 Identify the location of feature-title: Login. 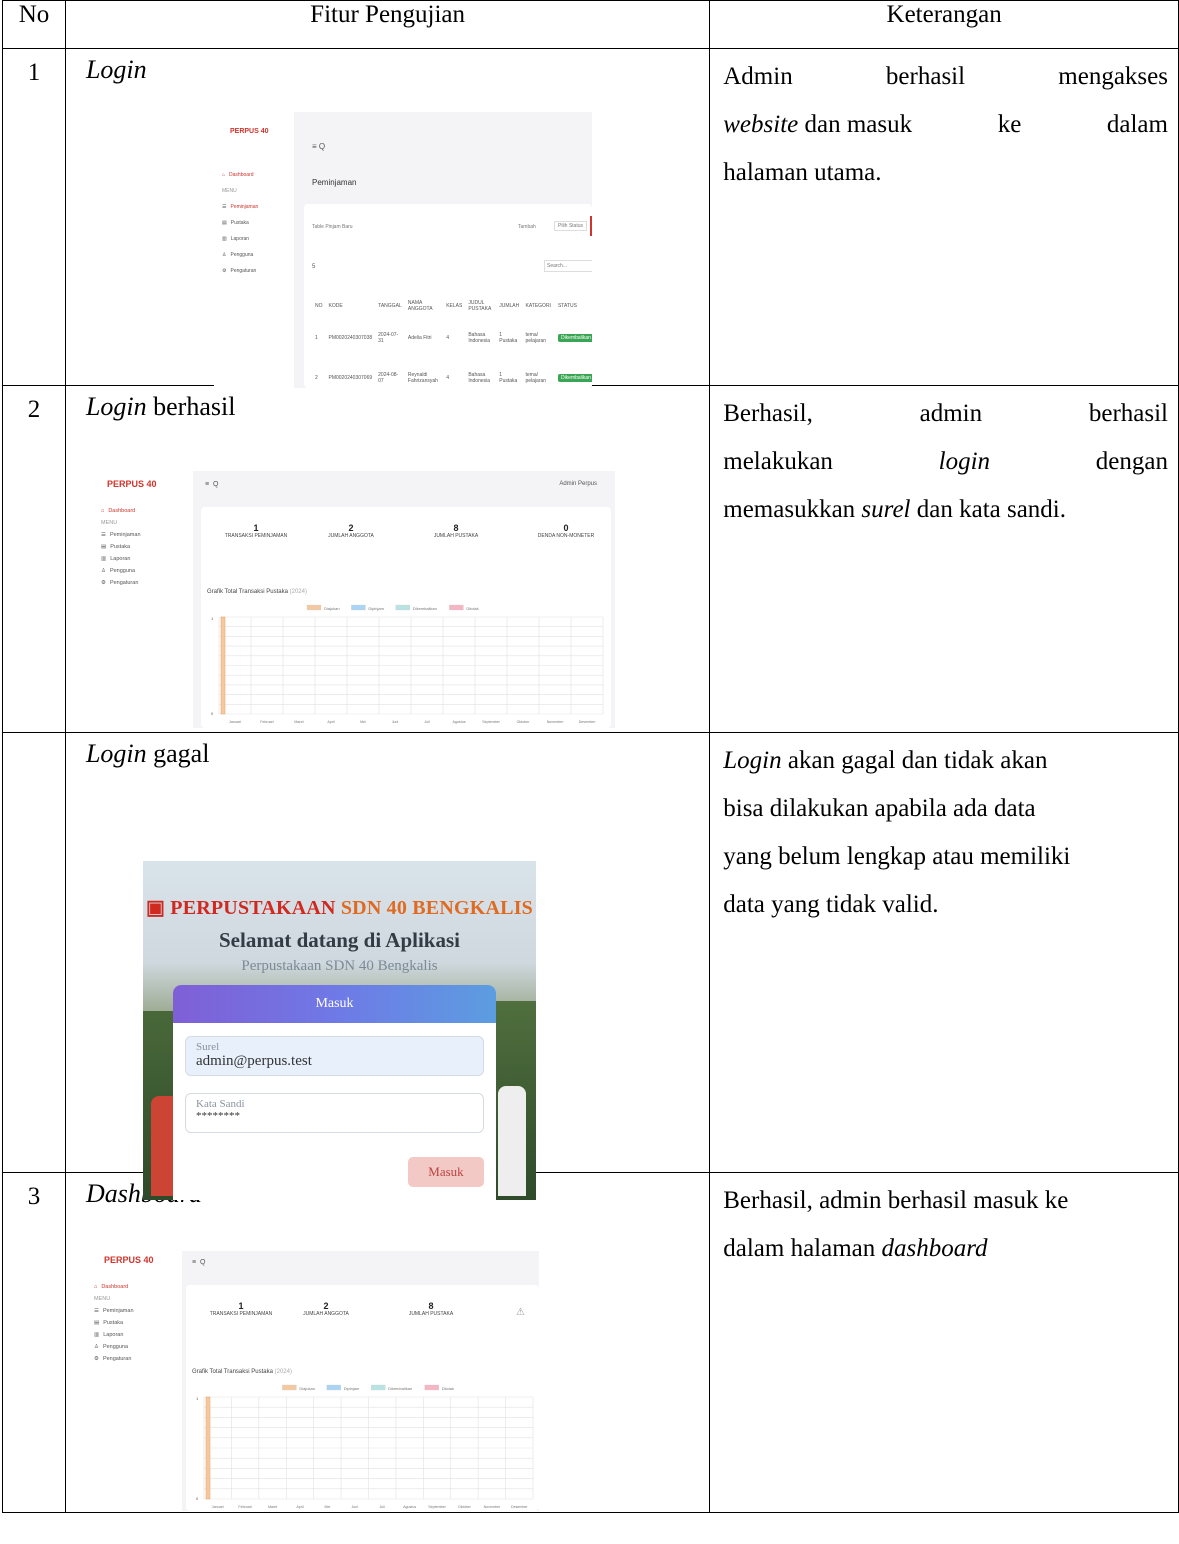
(116, 69).